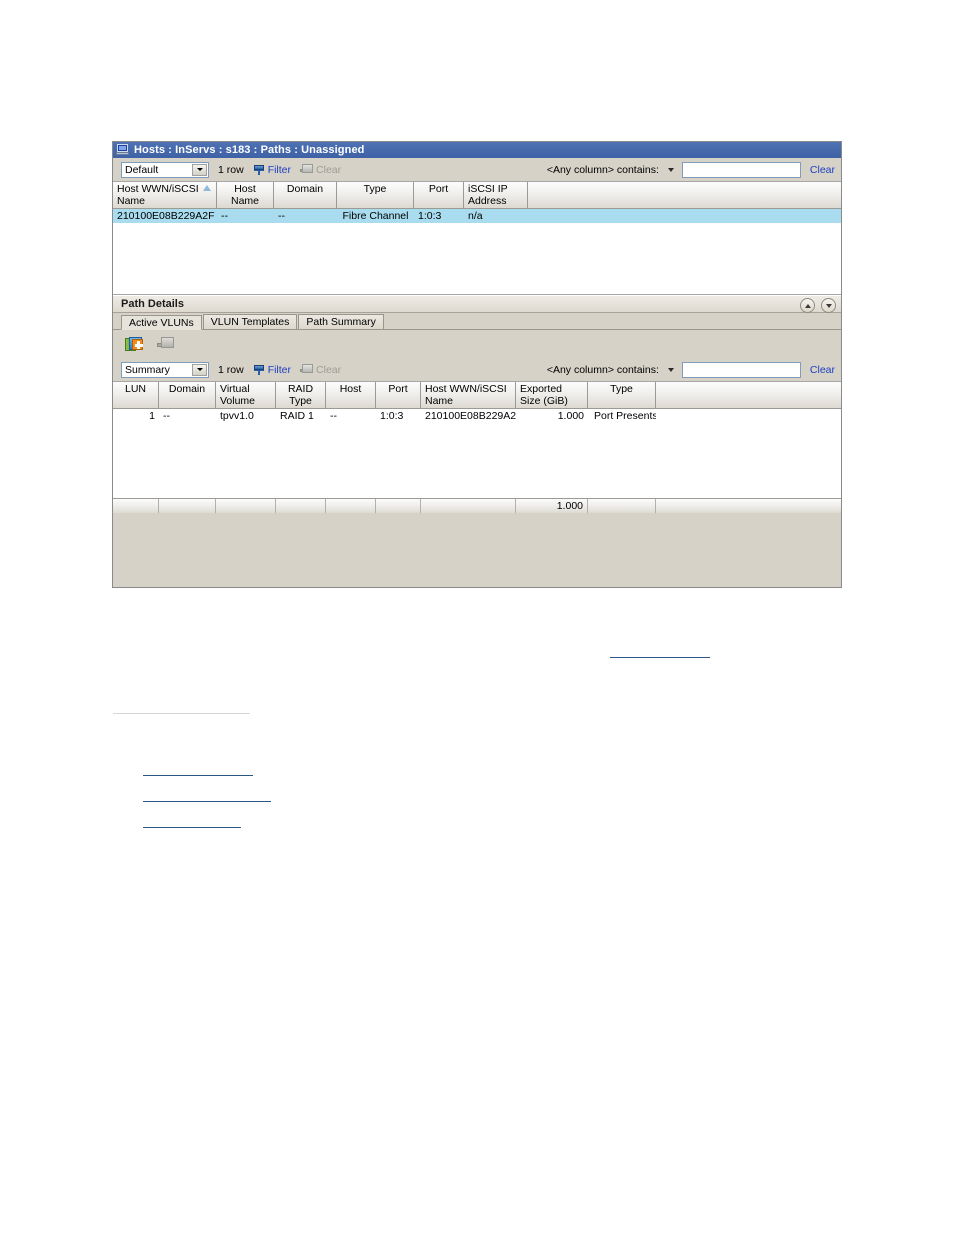 The image size is (954, 1235). I want to click on paths-col-type: Type, so click(375, 195).